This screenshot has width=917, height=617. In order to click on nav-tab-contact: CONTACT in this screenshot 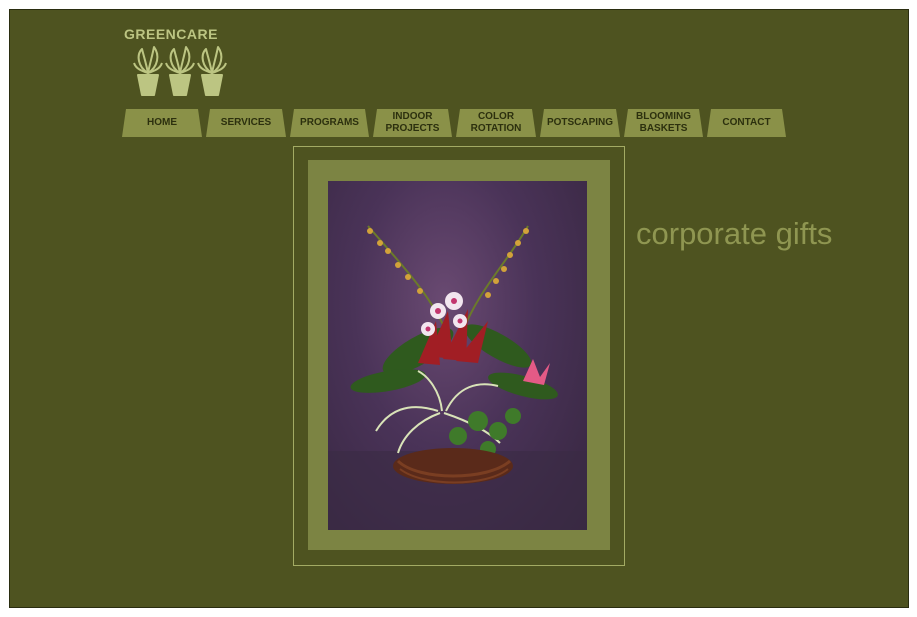, I will do `click(746, 123)`.